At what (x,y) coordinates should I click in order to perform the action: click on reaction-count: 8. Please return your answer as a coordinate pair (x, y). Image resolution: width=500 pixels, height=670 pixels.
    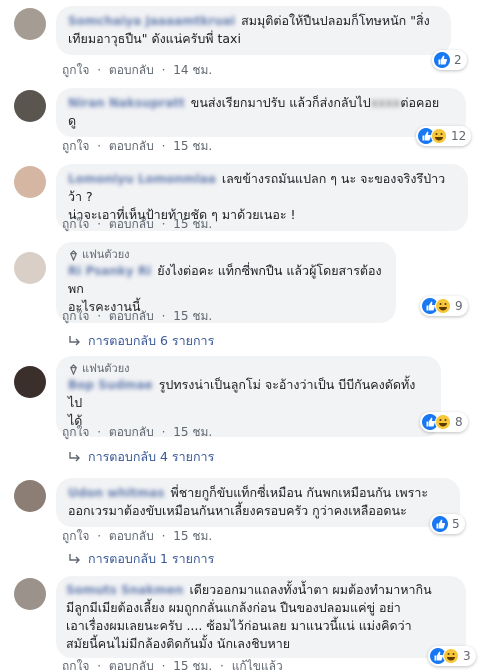
    Looking at the image, I should click on (459, 422).